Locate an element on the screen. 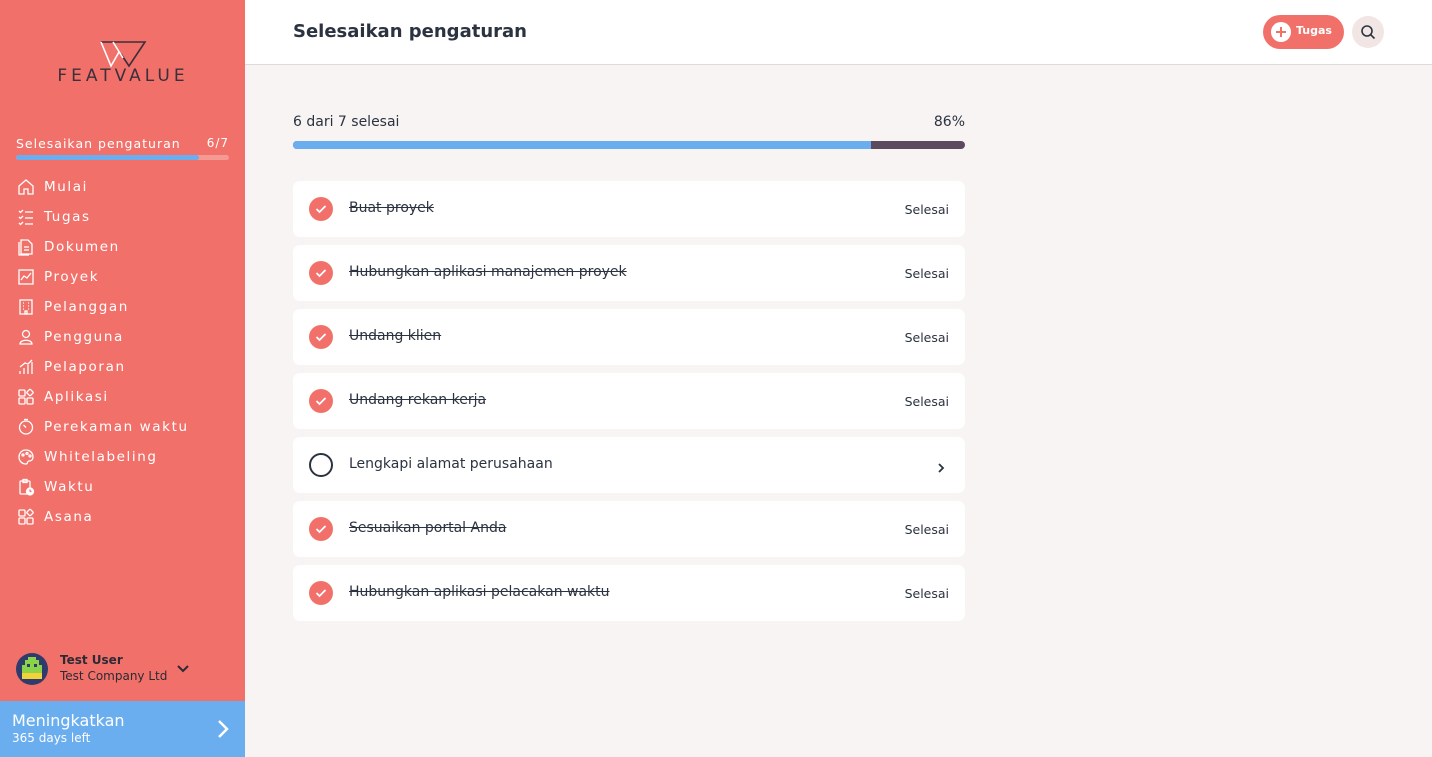  sidebar-item-label: Tugas is located at coordinates (67, 217).